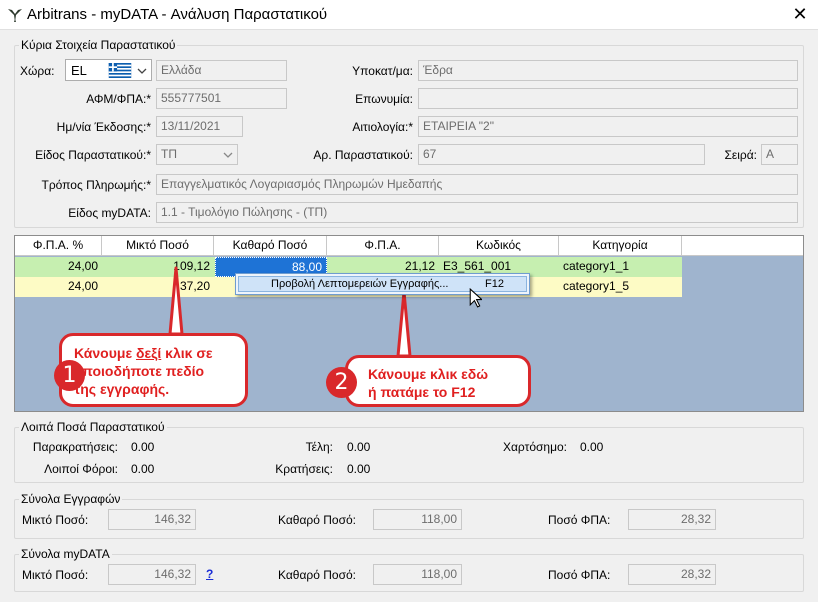 This screenshot has height=602, width=818. What do you see at coordinates (93, 427) in the screenshot?
I see `other-amounts-title: Λοιπά Ποσά Παραστατικού` at bounding box center [93, 427].